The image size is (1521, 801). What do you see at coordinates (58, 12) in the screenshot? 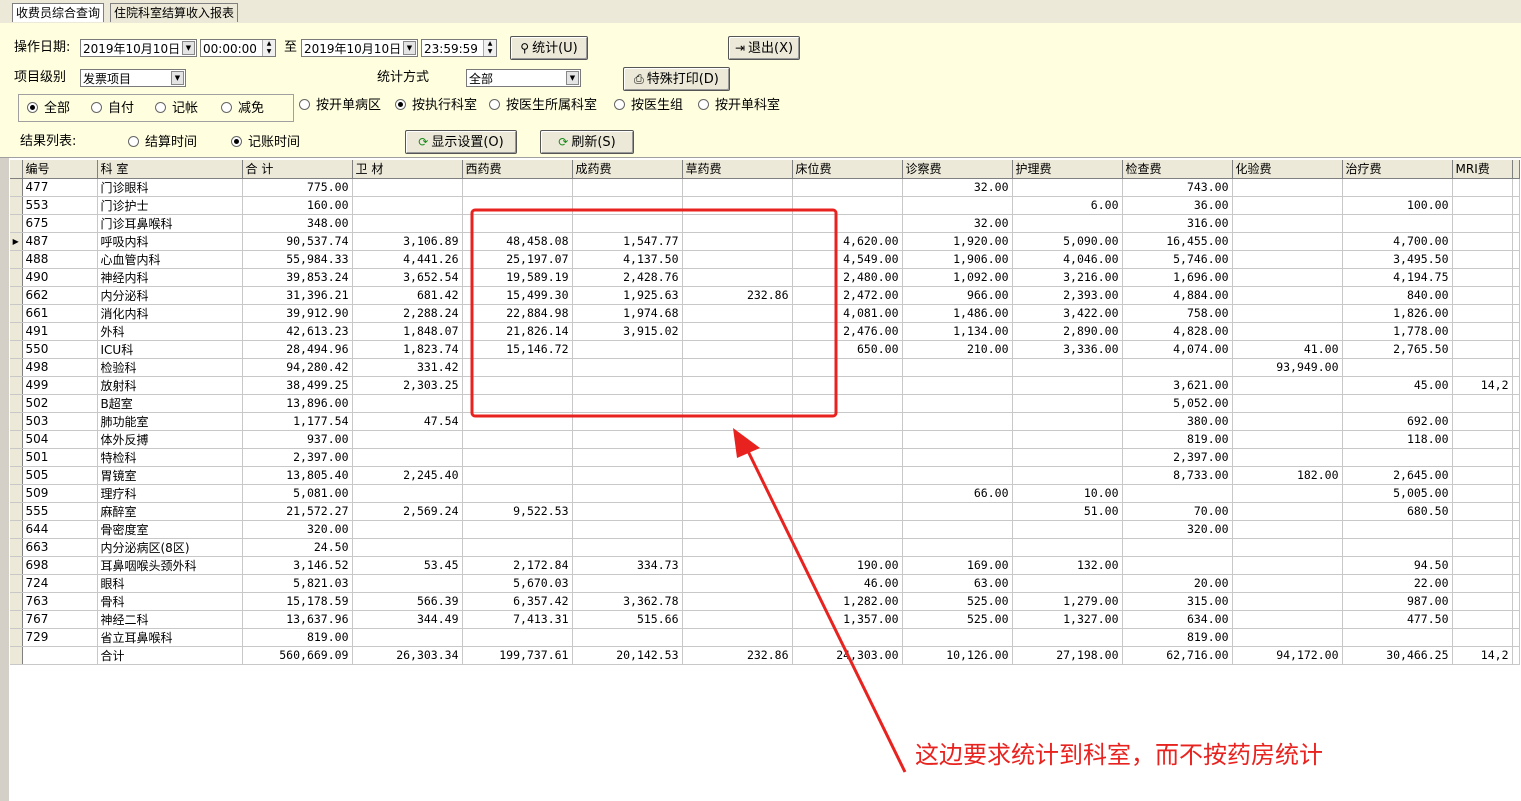
I see `tab-cashier-query: 收费员综合查询` at bounding box center [58, 12].